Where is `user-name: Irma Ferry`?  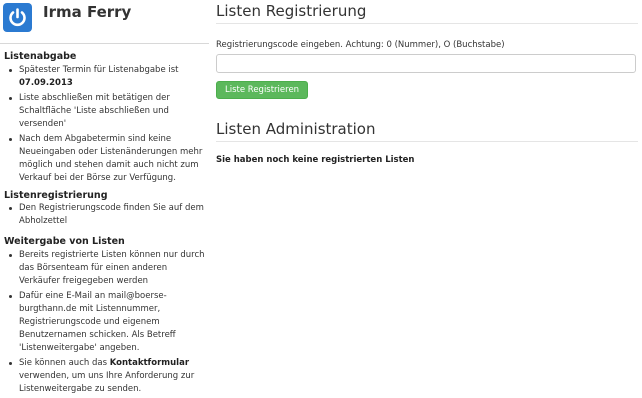
user-name: Irma Ferry is located at coordinates (87, 12).